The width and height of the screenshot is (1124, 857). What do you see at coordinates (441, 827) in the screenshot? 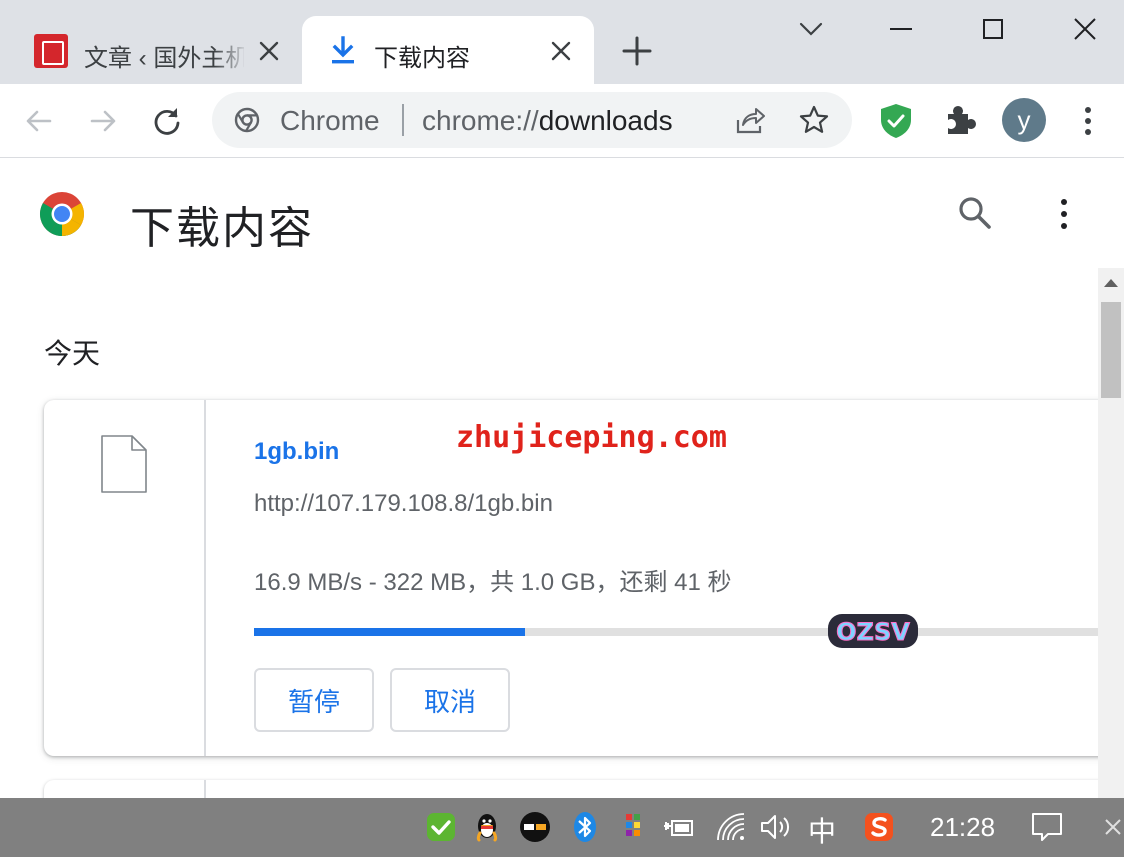
I see `security-check-icon` at bounding box center [441, 827].